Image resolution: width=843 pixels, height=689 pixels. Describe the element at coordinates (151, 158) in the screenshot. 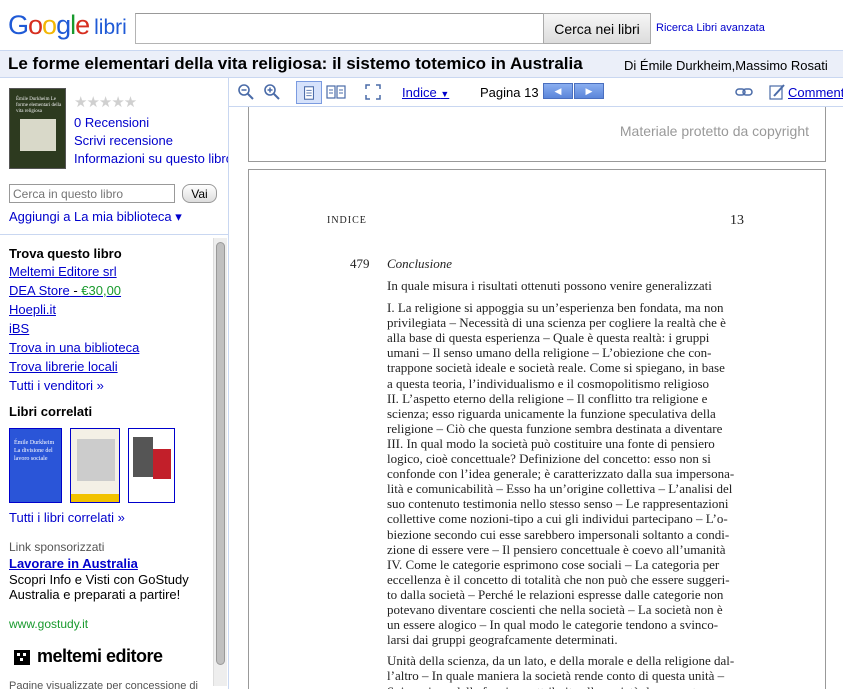

I see `book-info-link: Informazioni su questo libro` at that location.